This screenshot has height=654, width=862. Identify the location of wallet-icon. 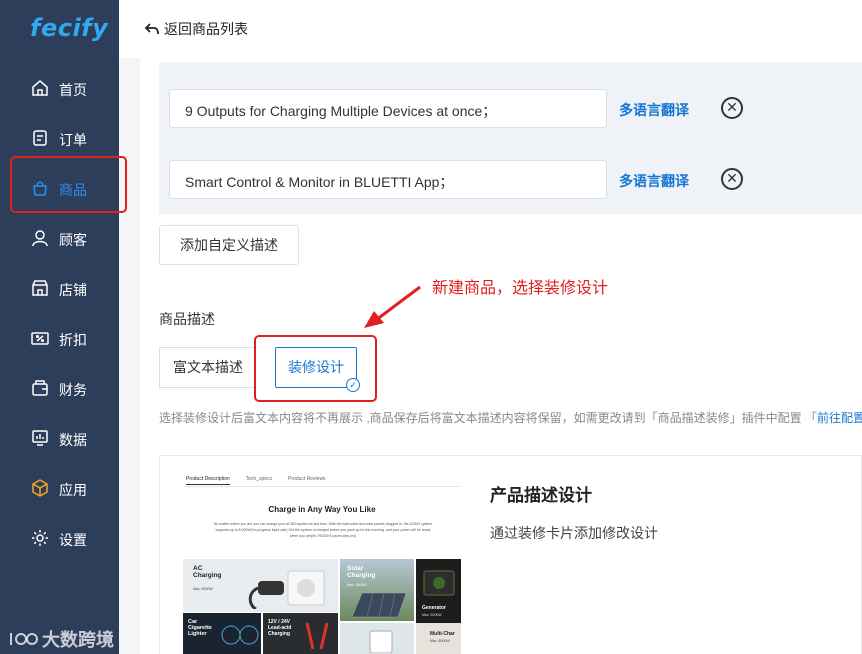
(40, 388).